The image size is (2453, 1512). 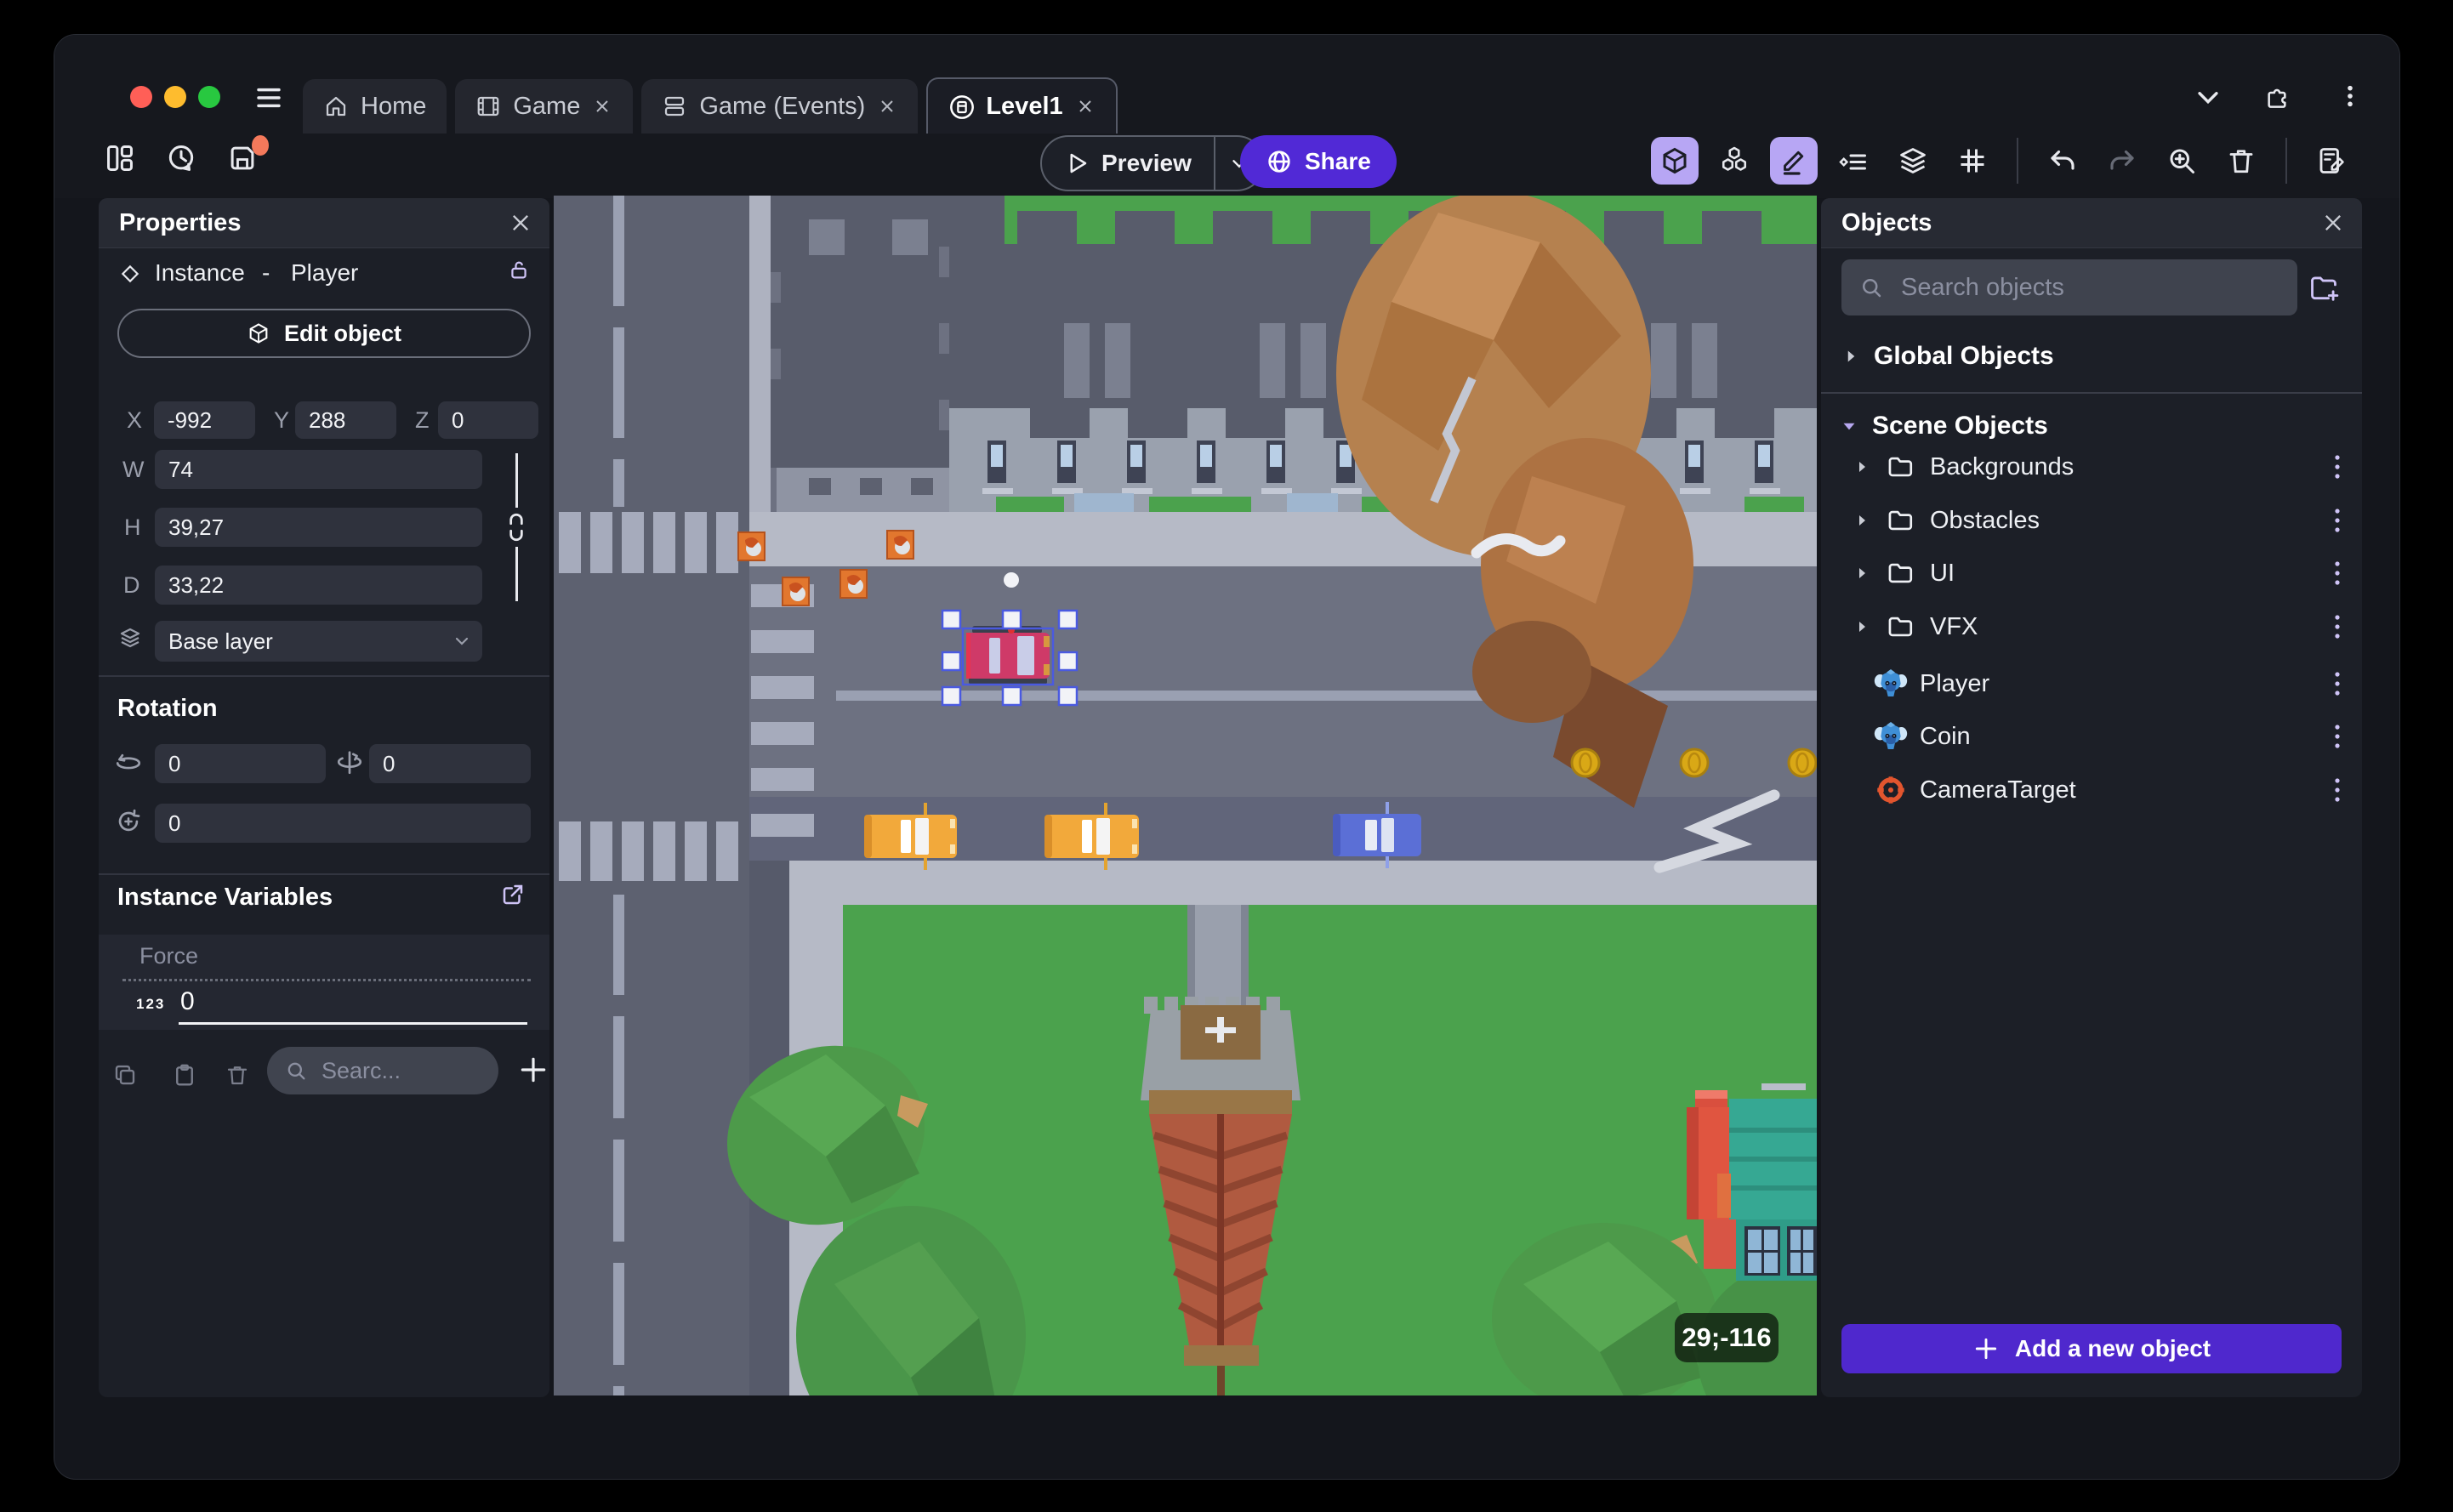 I want to click on traffic-zoom-button, so click(x=209, y=97).